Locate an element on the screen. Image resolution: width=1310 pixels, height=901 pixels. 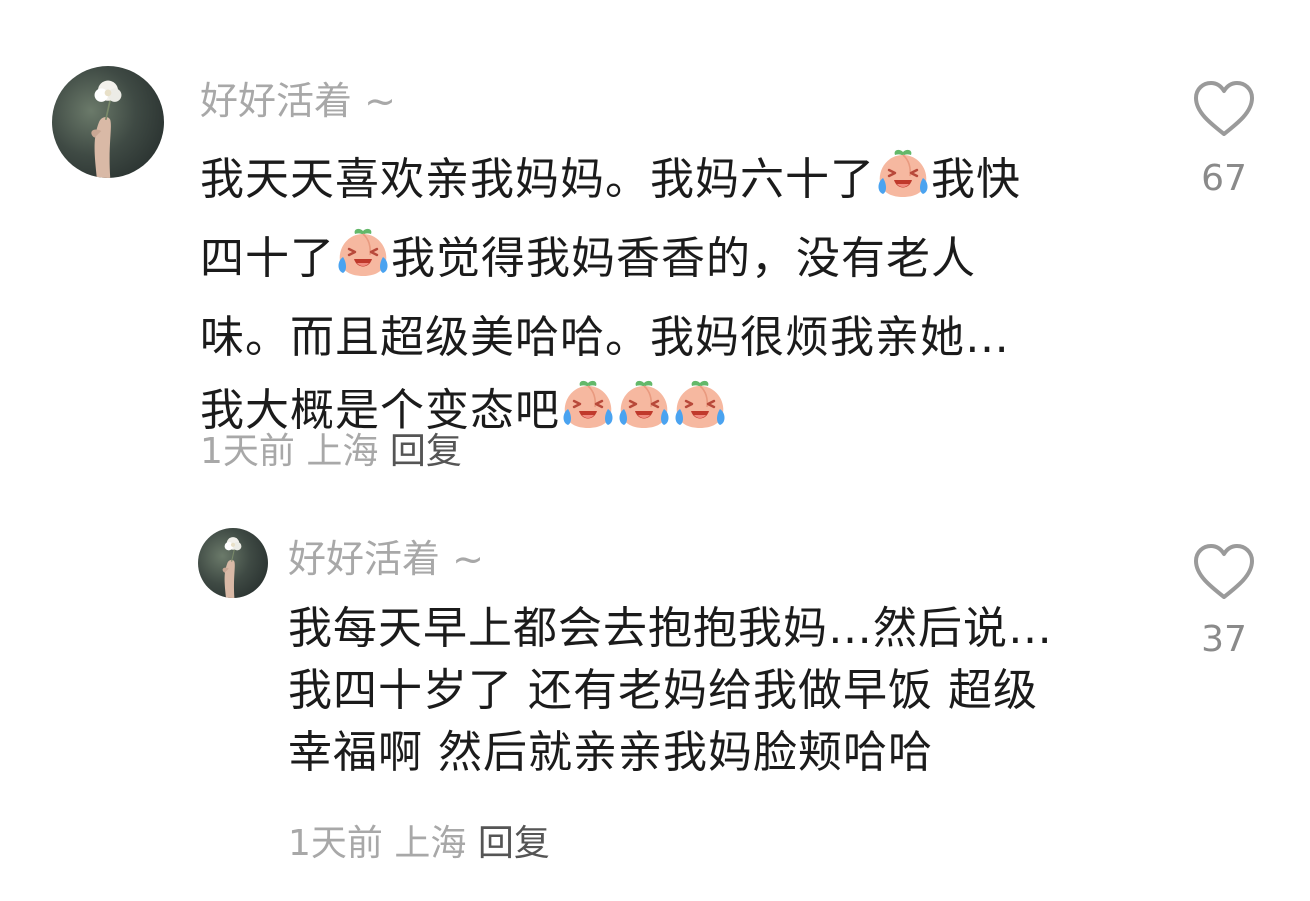
comment-text-segment: 四十了 is located at coordinates (267, 258).